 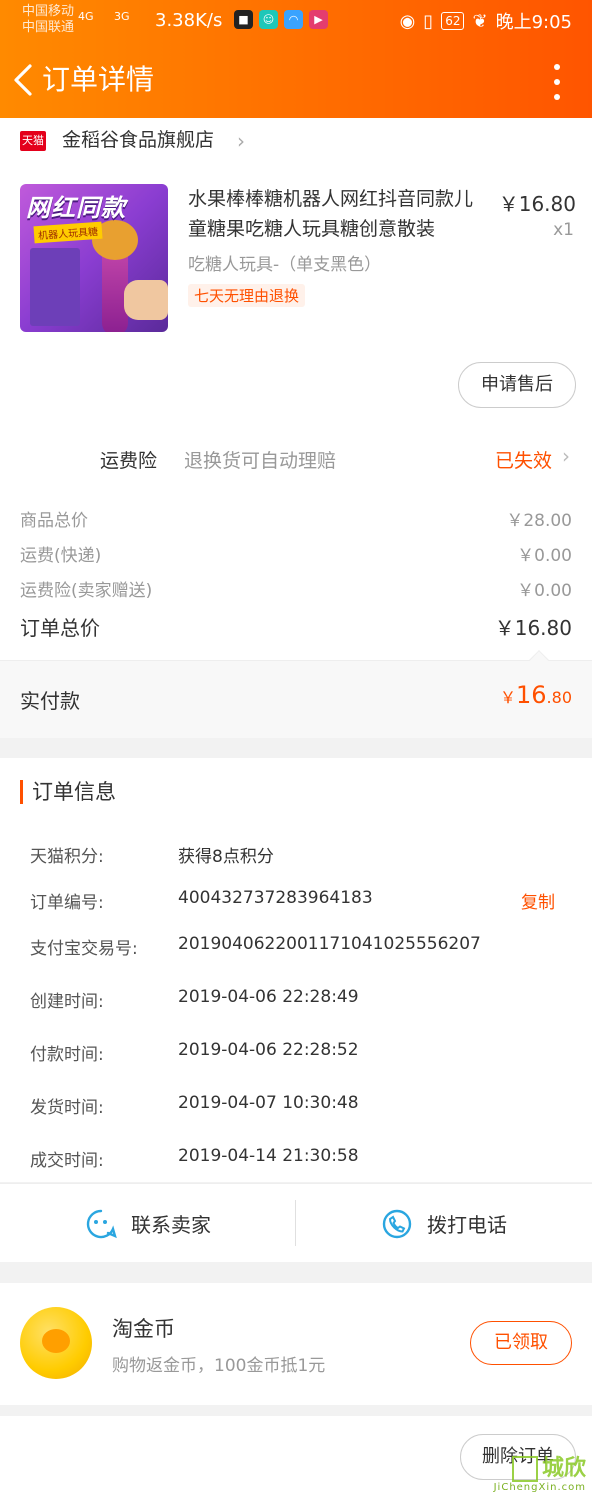 I want to click on watermark-sub: JiChengXin.com, so click(x=539, y=1487).